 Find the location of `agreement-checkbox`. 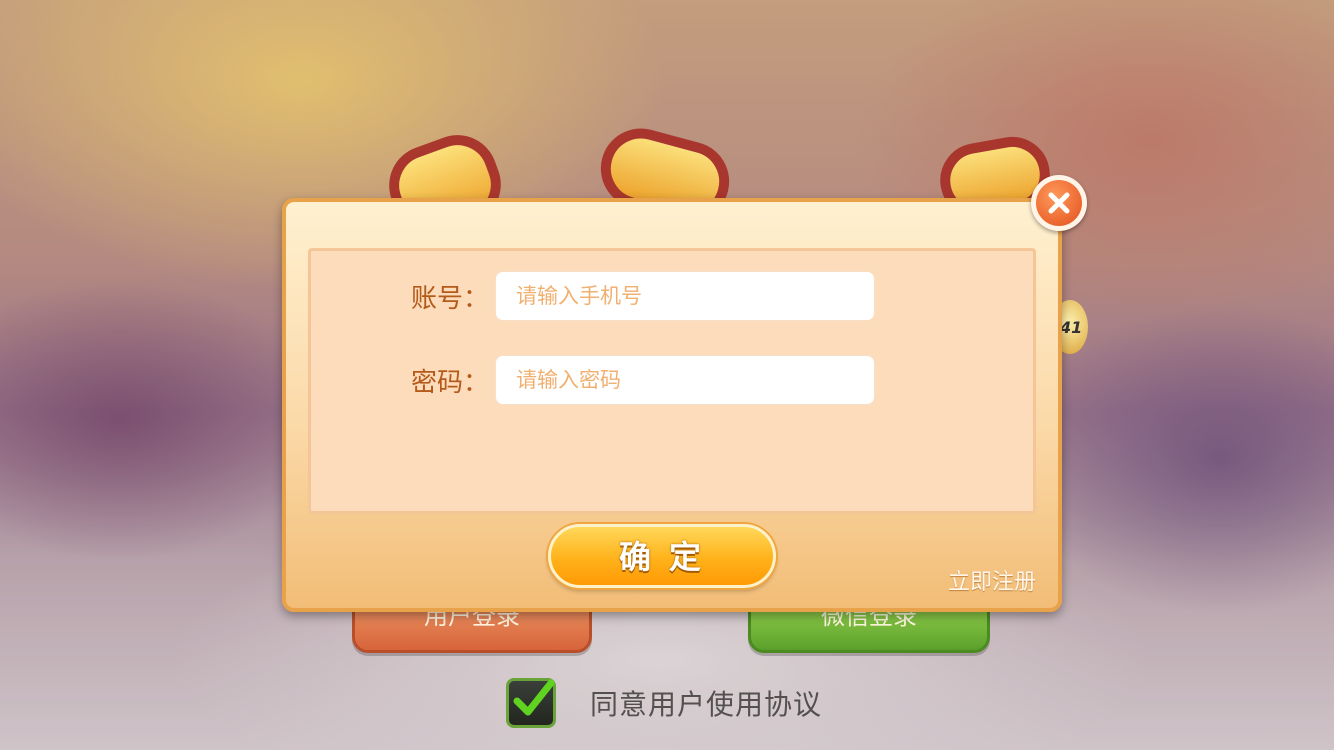

agreement-checkbox is located at coordinates (531, 703).